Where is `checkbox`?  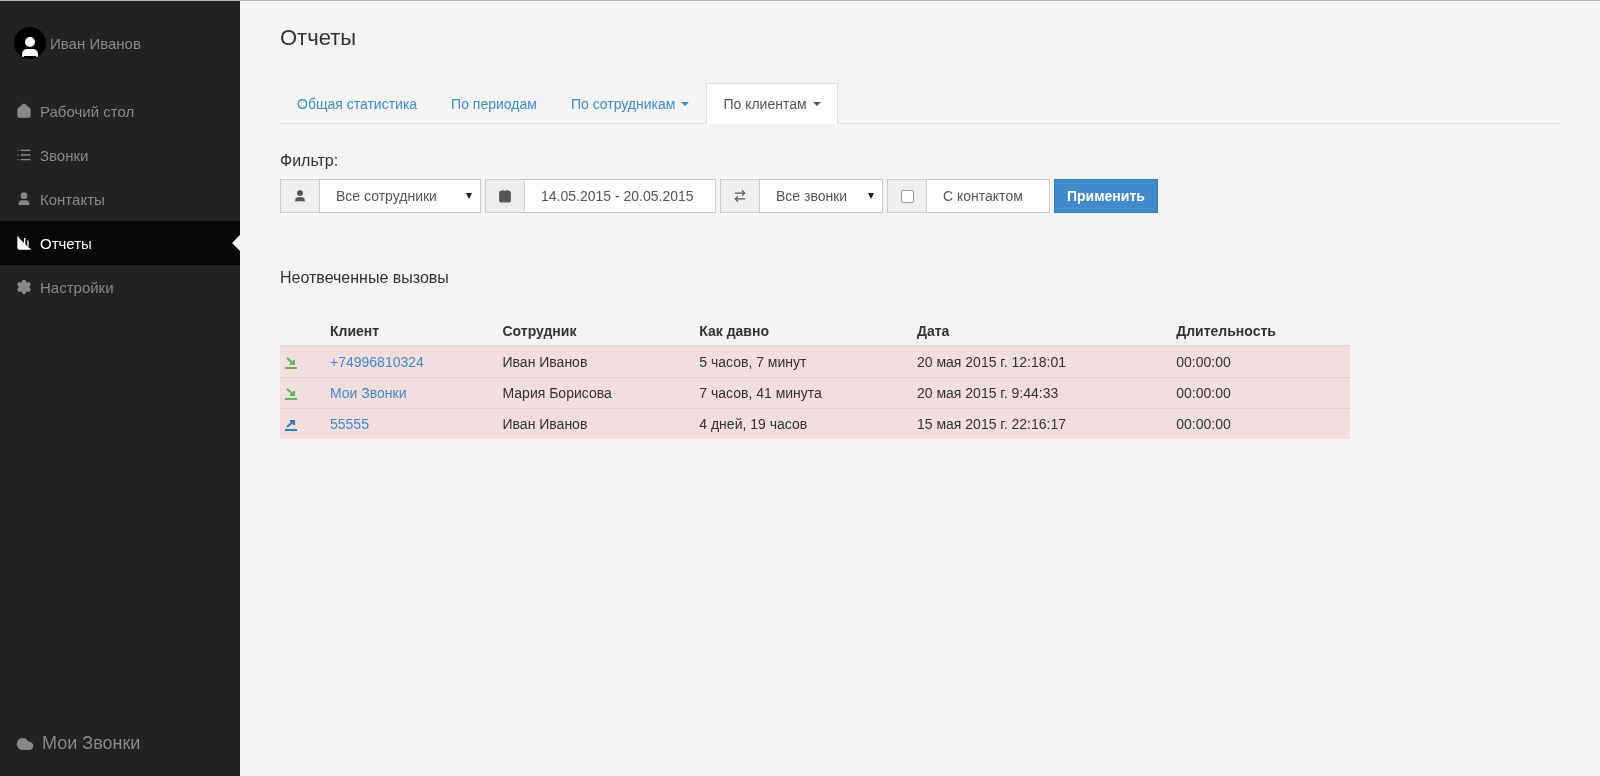 checkbox is located at coordinates (907, 196).